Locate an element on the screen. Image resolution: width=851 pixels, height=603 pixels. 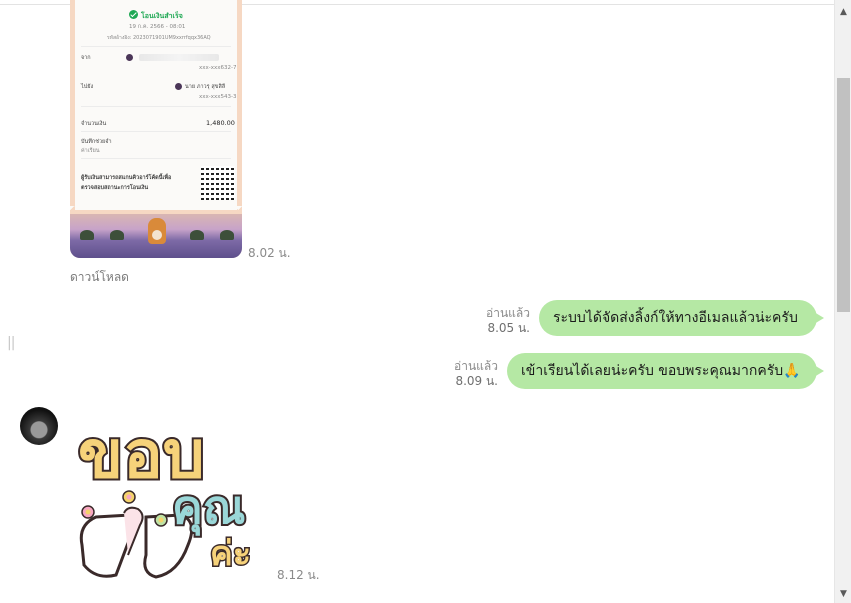
shiba-dog-illustration is located at coordinates (157, 231).